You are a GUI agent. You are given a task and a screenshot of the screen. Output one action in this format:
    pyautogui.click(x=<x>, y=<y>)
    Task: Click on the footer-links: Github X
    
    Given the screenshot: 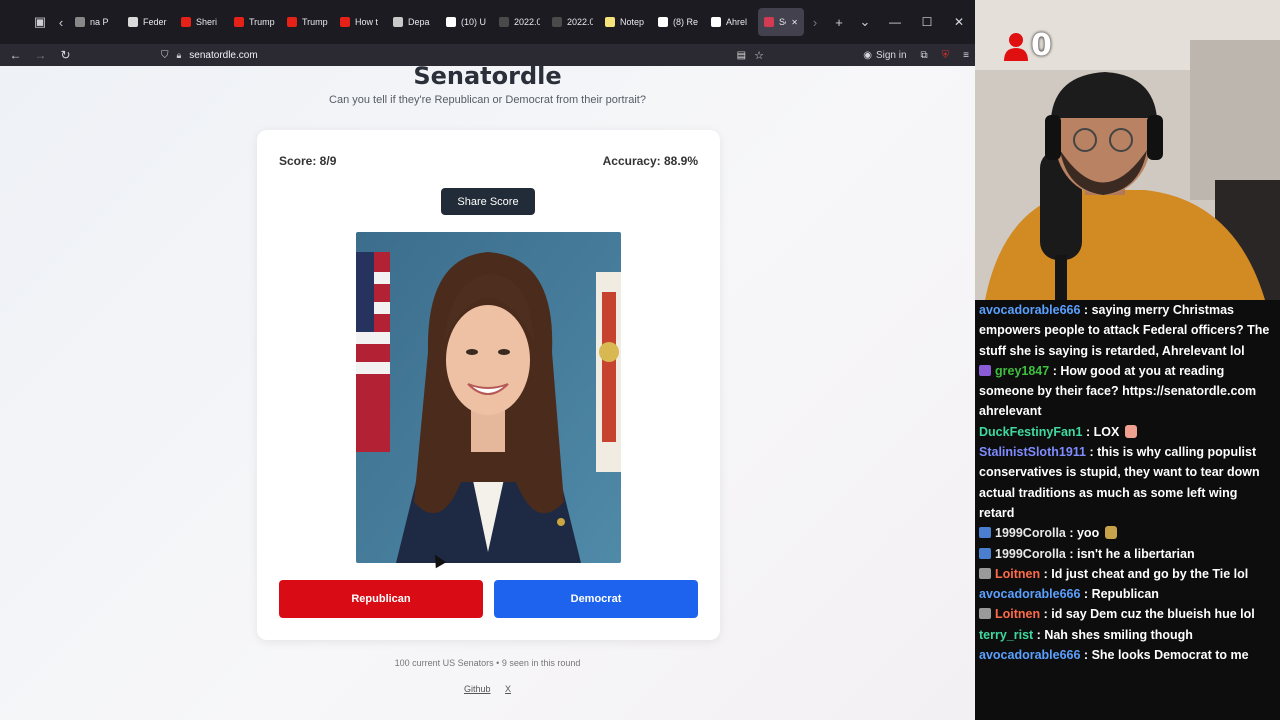 What is the action you would take?
    pyautogui.click(x=487, y=689)
    